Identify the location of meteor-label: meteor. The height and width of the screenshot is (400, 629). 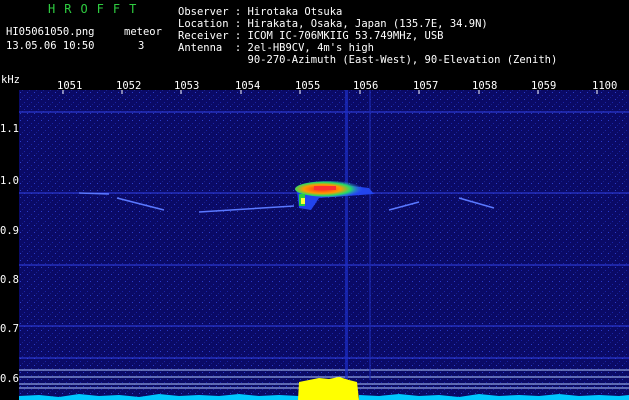
(143, 32).